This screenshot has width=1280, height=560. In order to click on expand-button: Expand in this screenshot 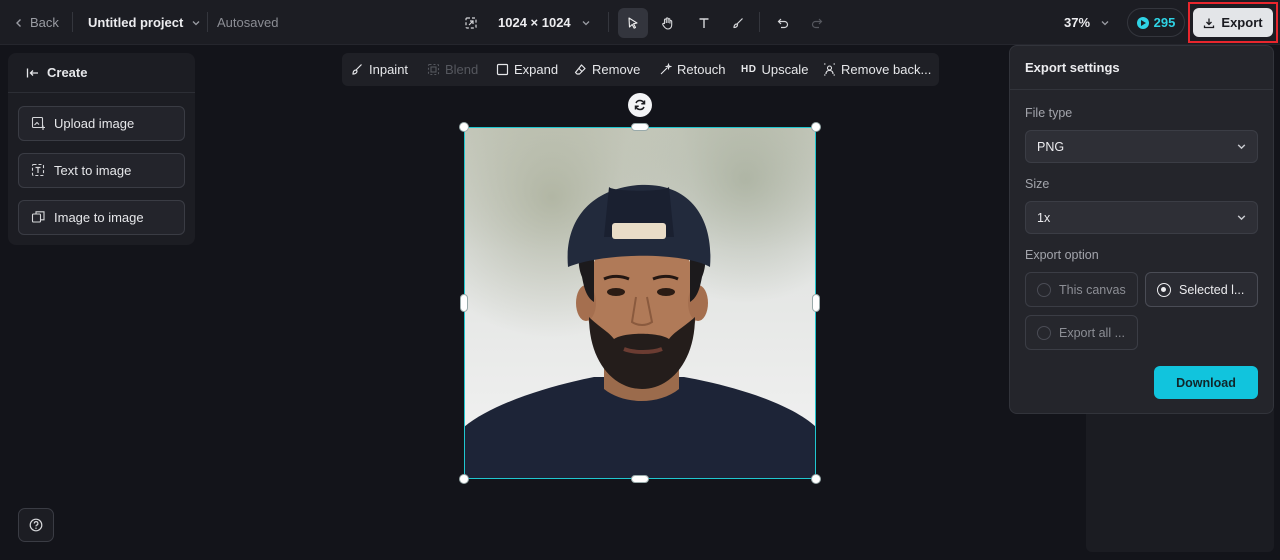, I will do `click(527, 69)`.